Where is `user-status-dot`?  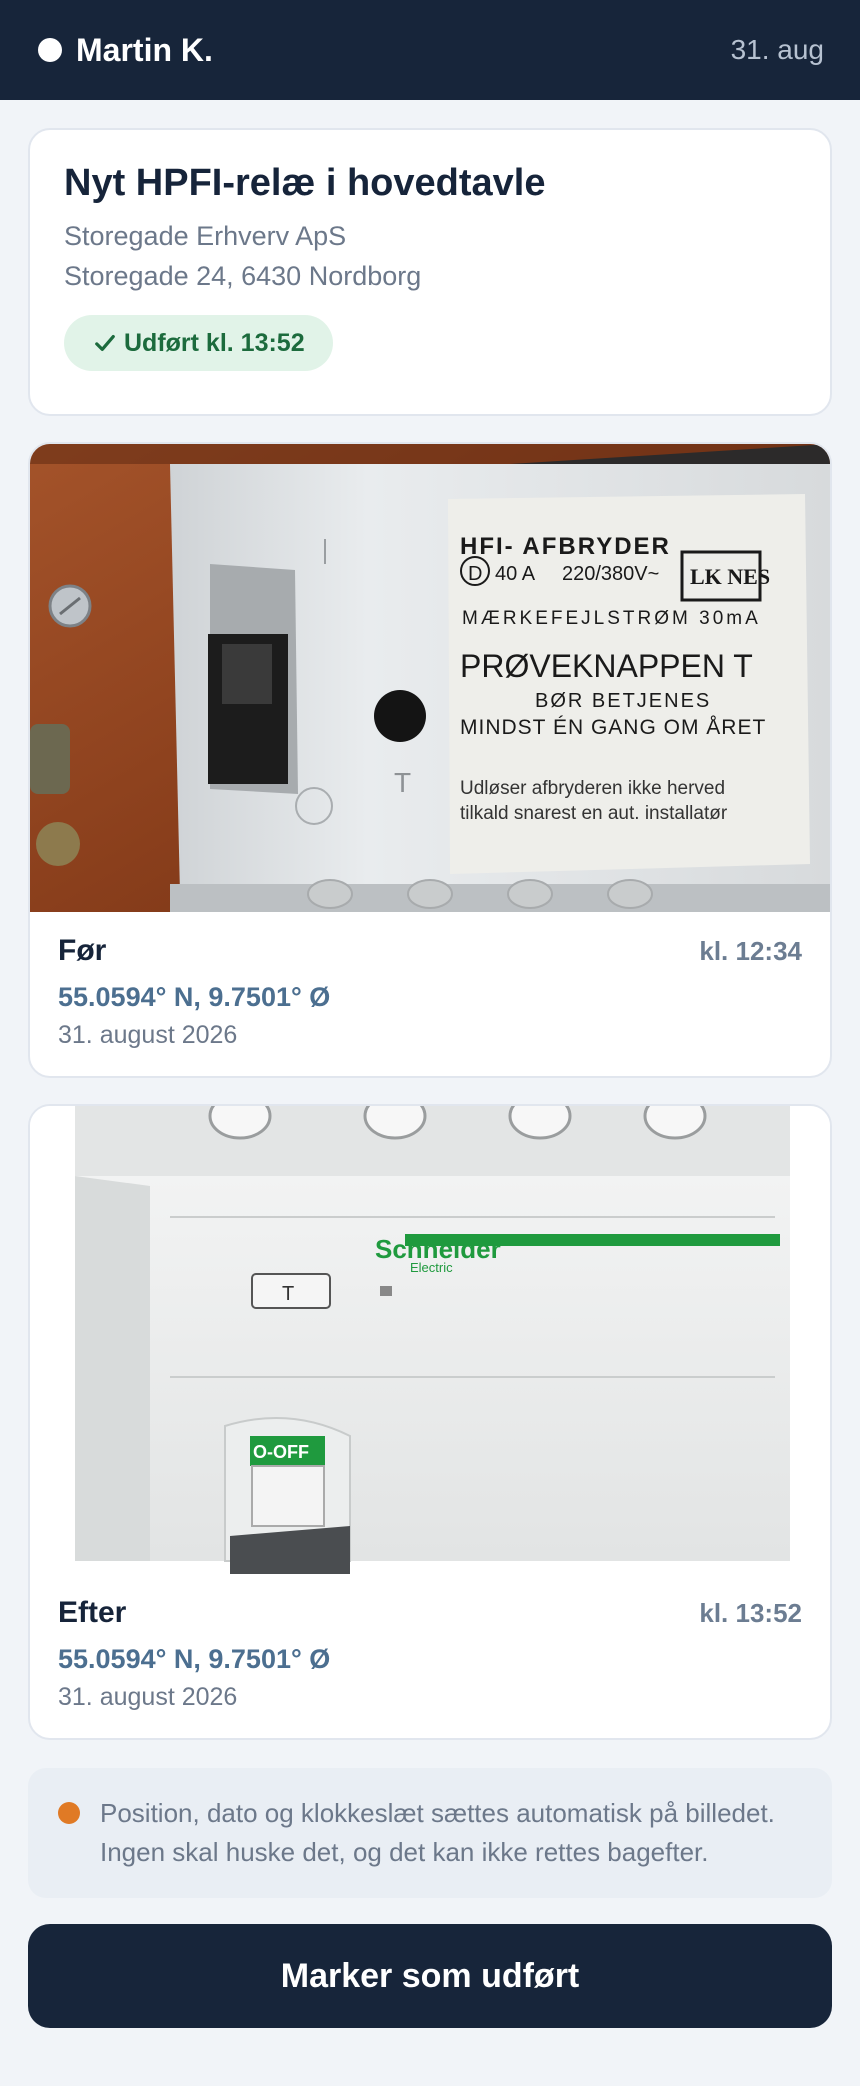
user-status-dot is located at coordinates (50, 50).